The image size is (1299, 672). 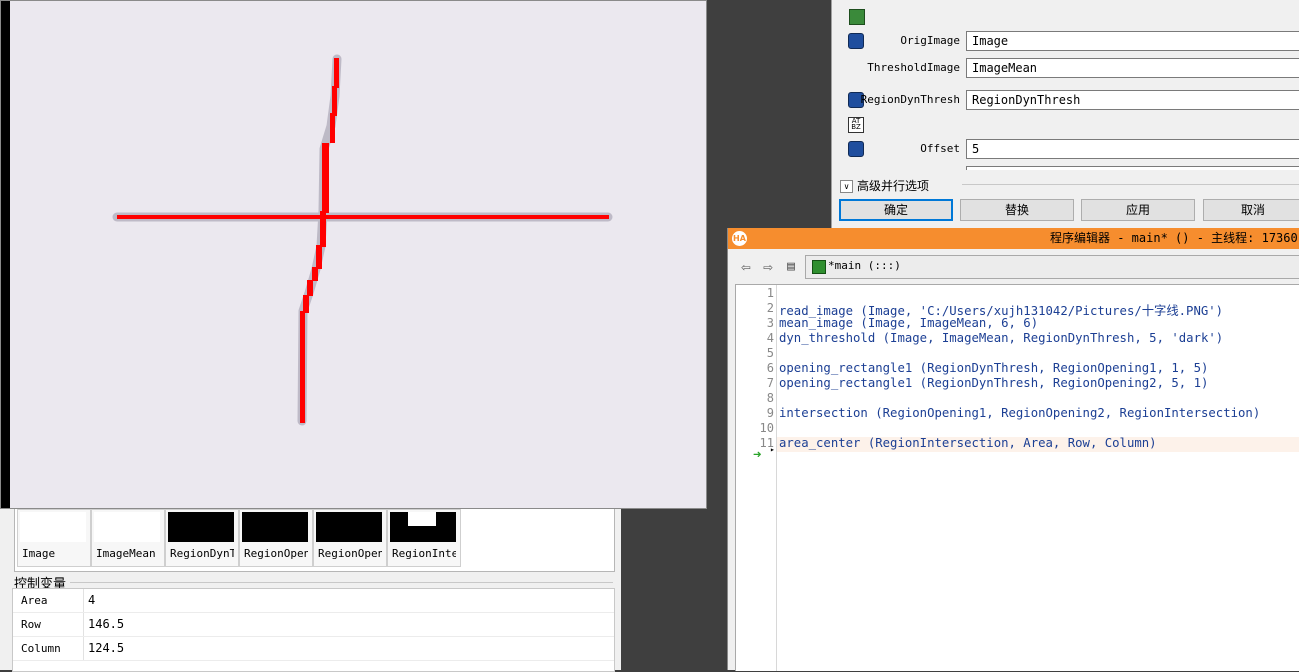 What do you see at coordinates (1132, 41) in the screenshot?
I see `param-field-origimage: Image` at bounding box center [1132, 41].